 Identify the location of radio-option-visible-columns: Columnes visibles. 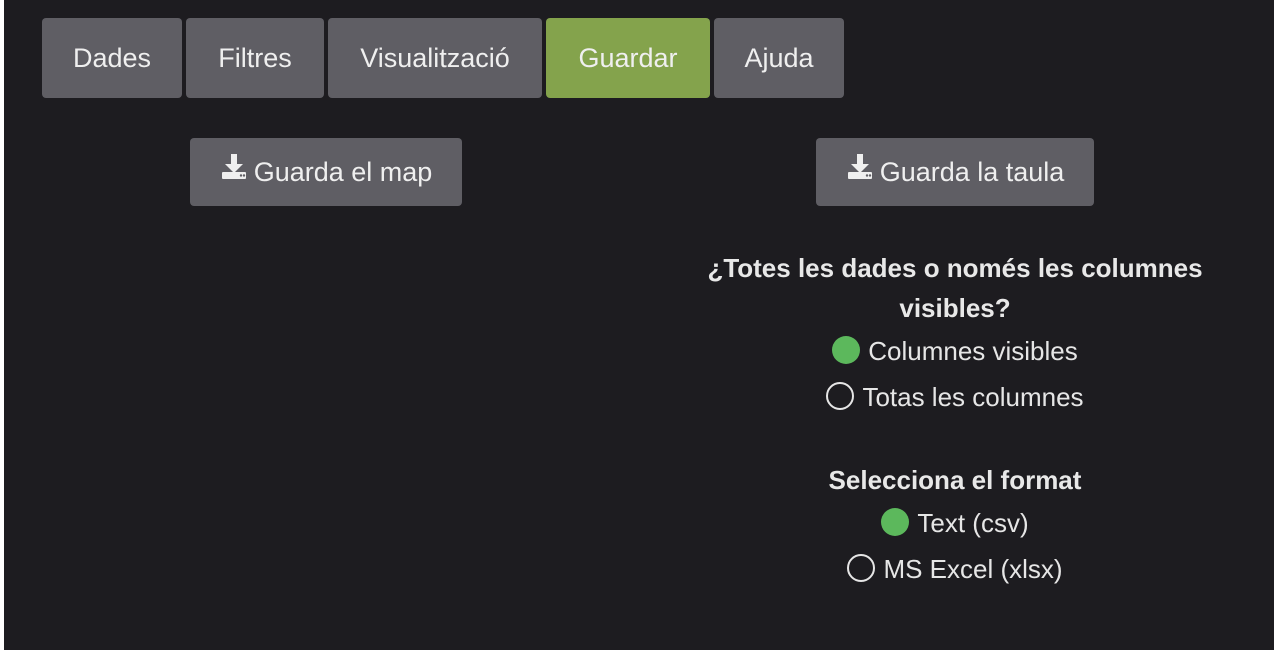
(955, 351).